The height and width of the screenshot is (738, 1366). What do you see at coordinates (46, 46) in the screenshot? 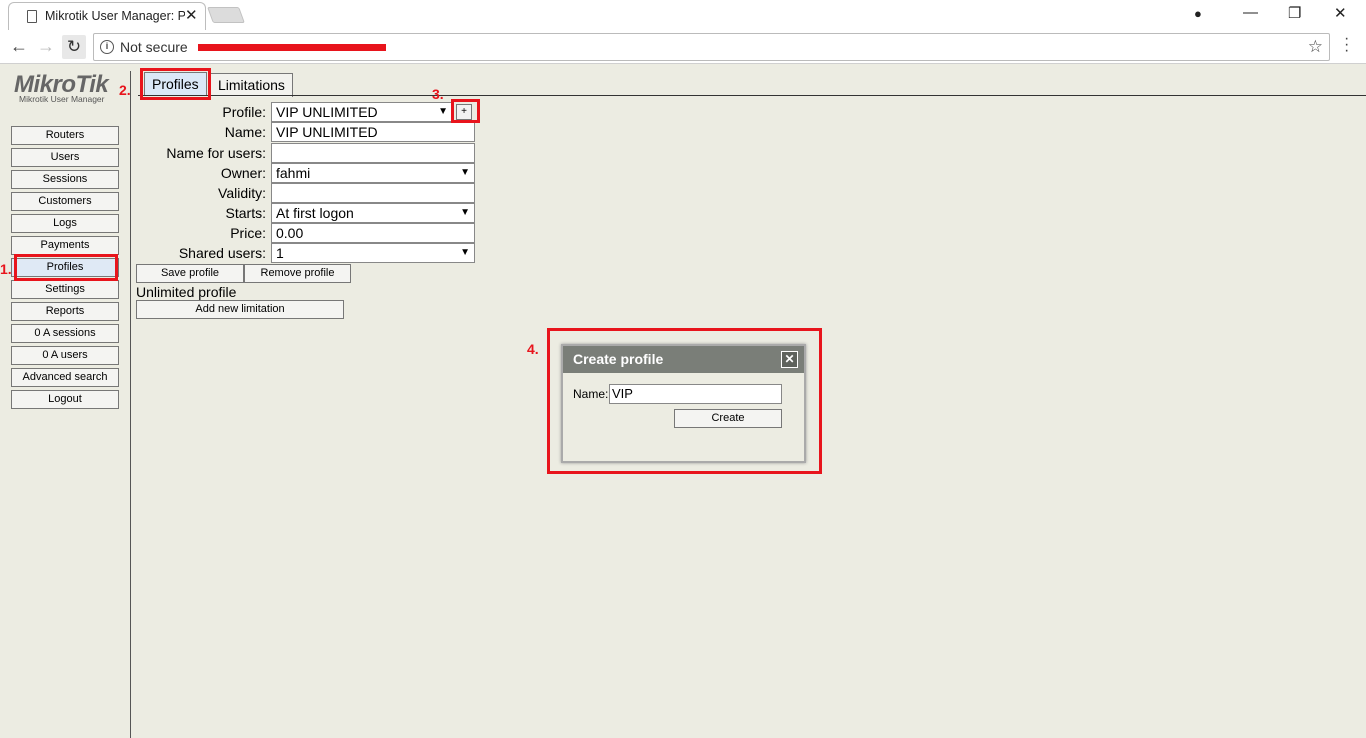
I see `forward-icon: →` at bounding box center [46, 46].